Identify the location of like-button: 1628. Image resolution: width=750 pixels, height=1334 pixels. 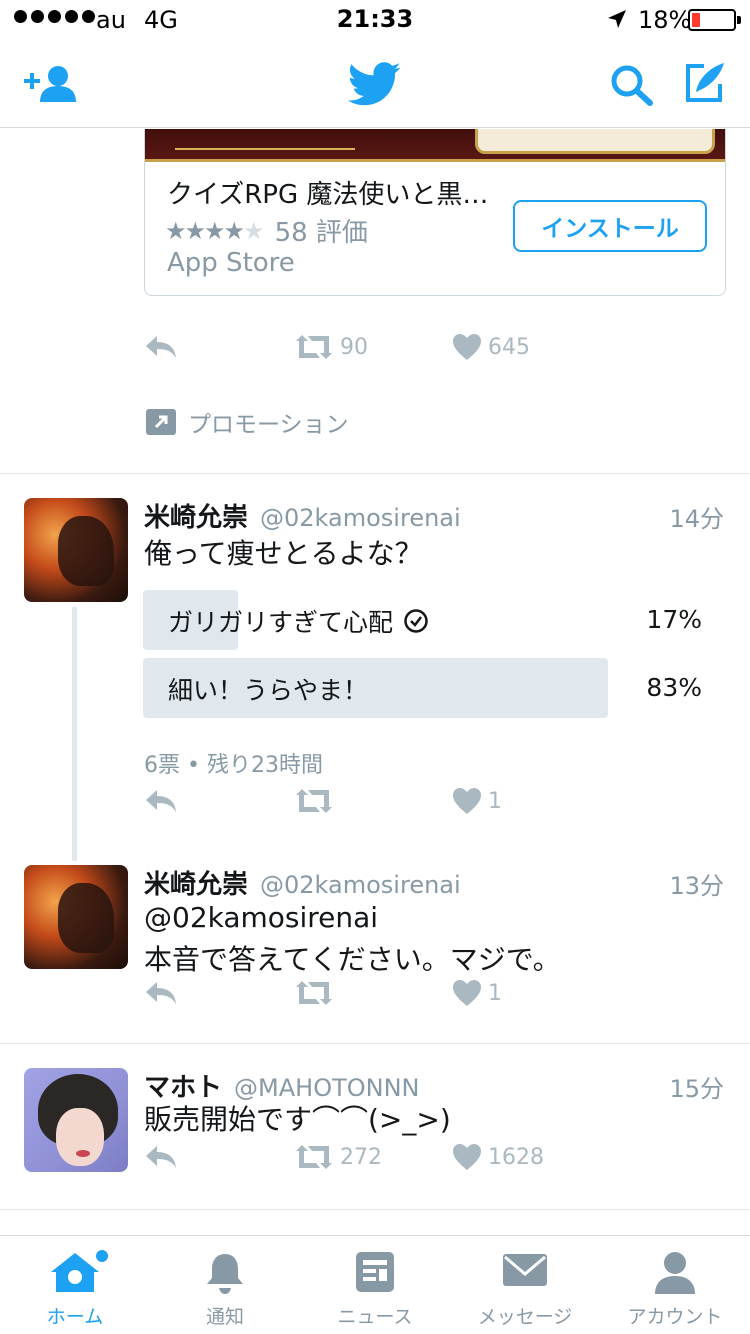
(498, 1157).